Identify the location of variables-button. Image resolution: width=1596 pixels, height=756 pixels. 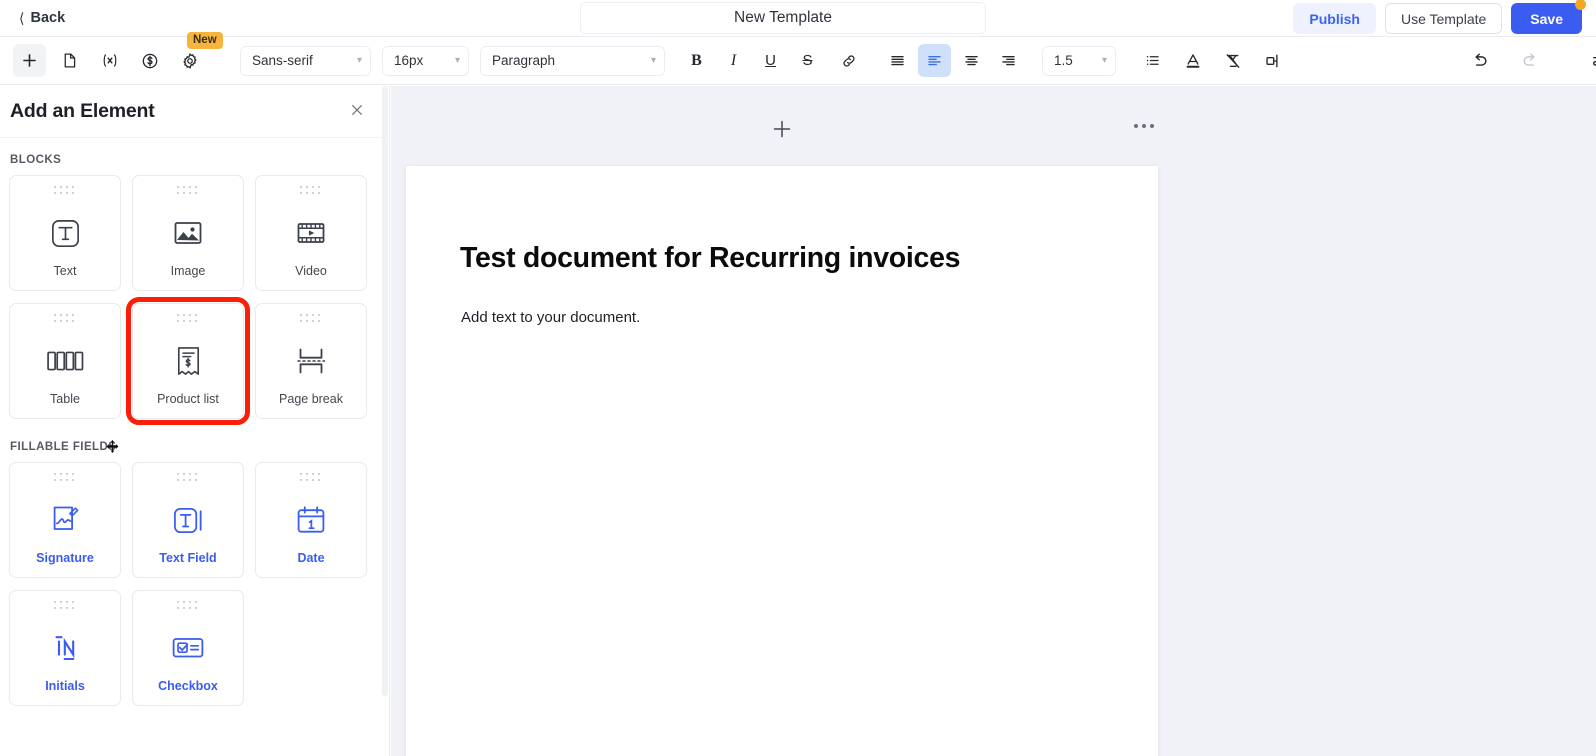
(109, 60).